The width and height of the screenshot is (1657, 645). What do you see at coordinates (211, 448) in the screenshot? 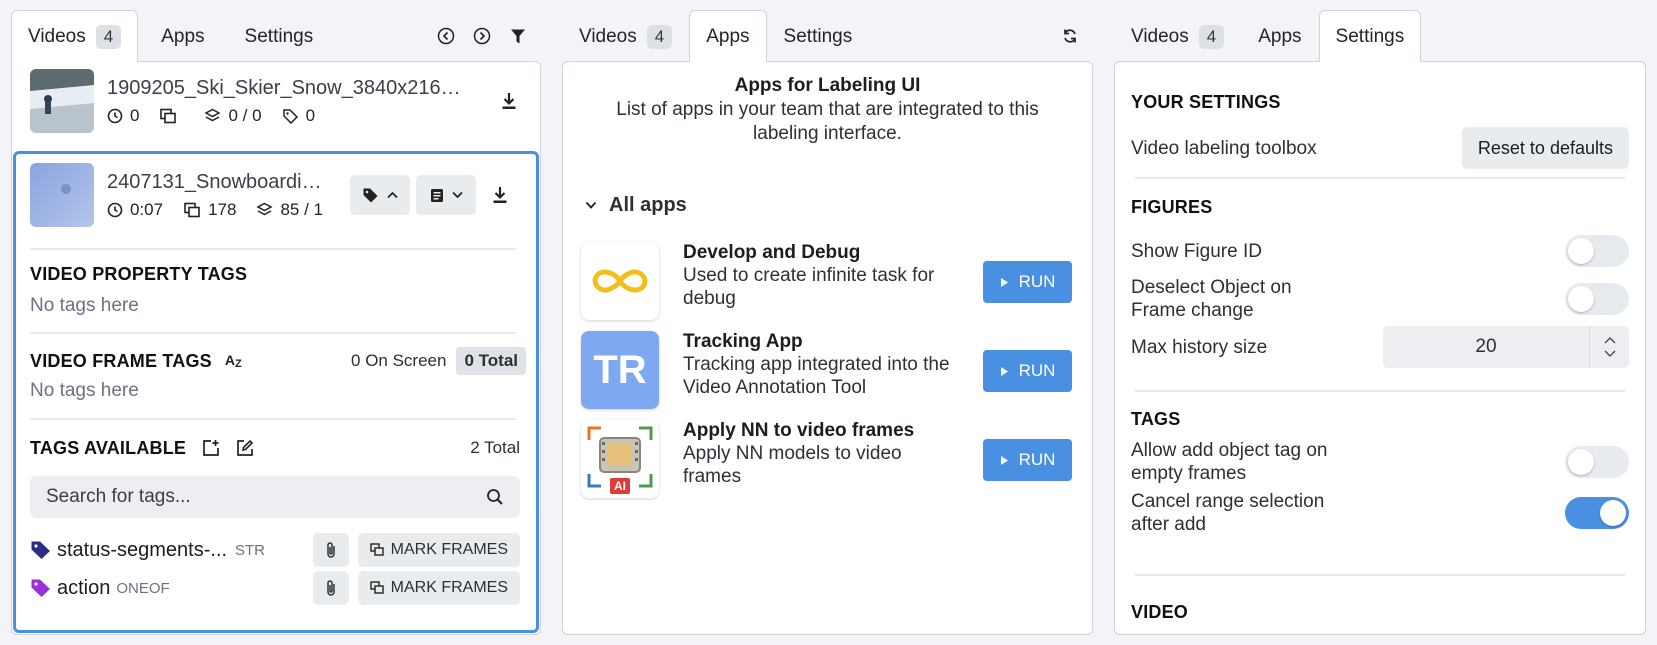
I see `add-tag-icon` at bounding box center [211, 448].